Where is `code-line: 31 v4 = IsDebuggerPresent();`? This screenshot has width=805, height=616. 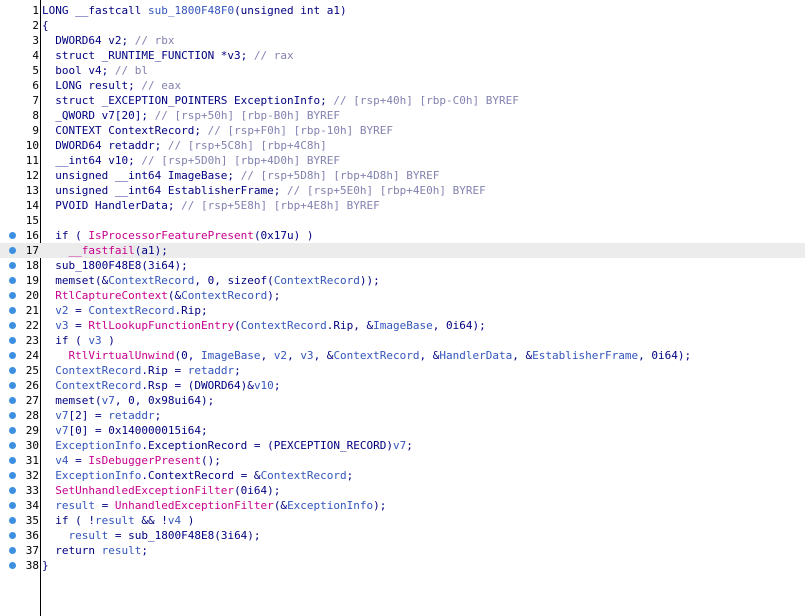 code-line: 31 v4 = IsDebuggerPresent(); is located at coordinates (402, 460).